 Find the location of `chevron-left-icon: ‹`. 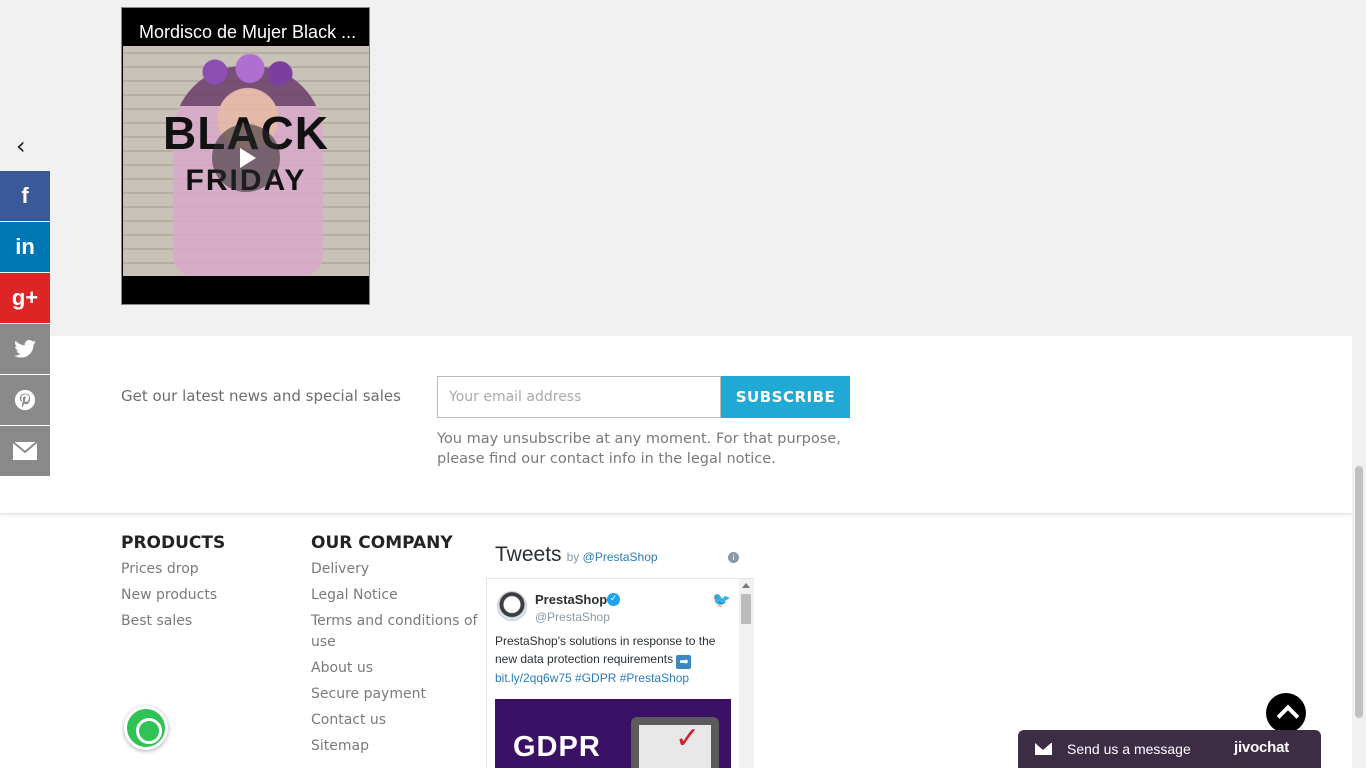

chevron-left-icon: ‹ is located at coordinates (26, 146).